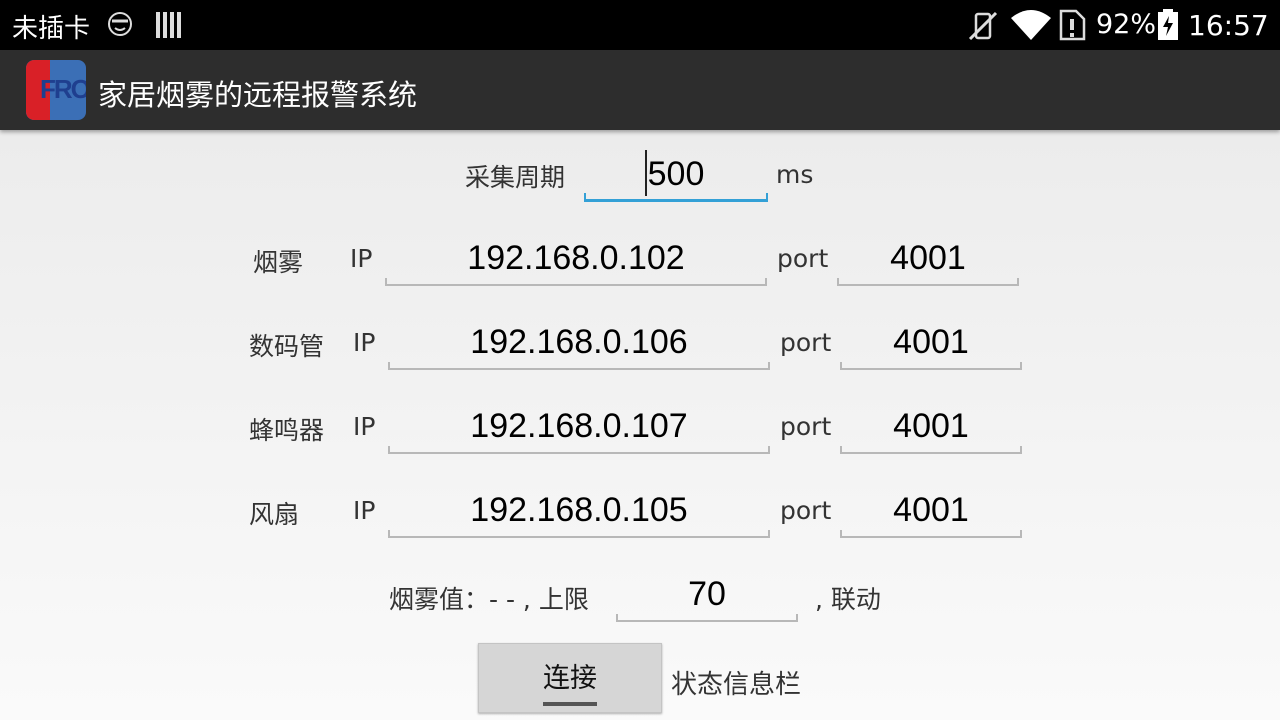  I want to click on action-bar: FRO 家居烟雾的远程报警系统, so click(640, 90).